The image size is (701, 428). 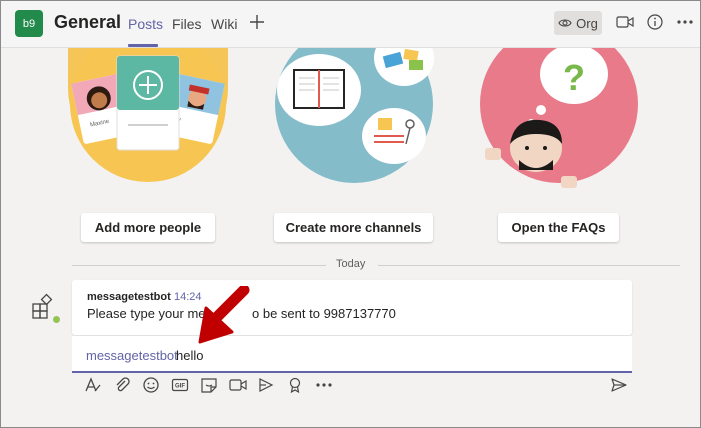 I want to click on praise-button, so click(x=295, y=385).